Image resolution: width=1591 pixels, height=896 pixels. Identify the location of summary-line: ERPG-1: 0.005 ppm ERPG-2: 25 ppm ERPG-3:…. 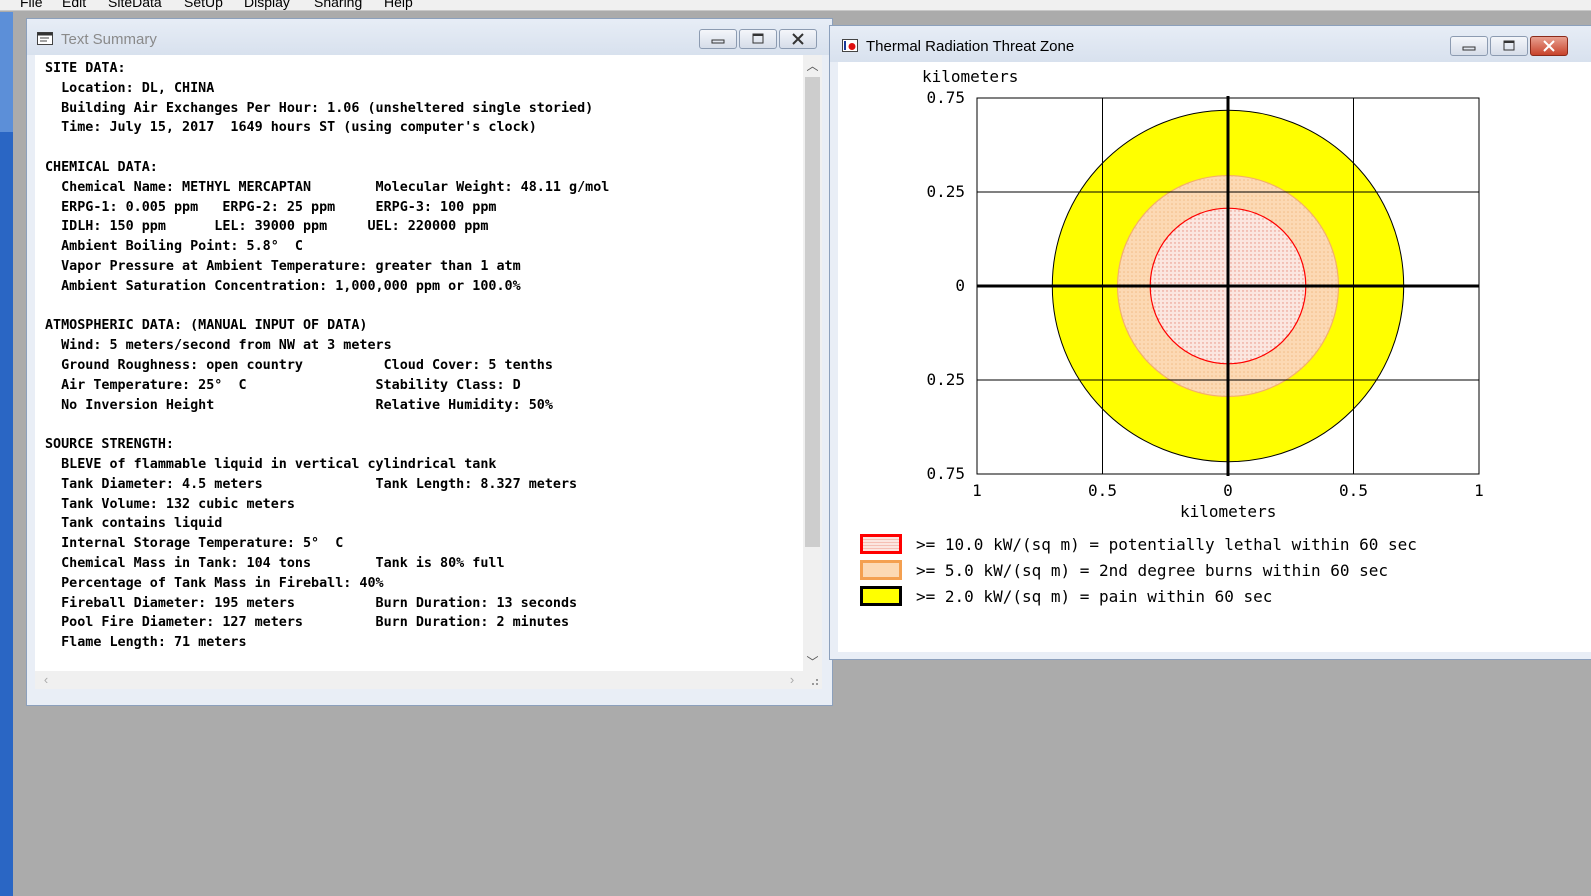
(271, 207).